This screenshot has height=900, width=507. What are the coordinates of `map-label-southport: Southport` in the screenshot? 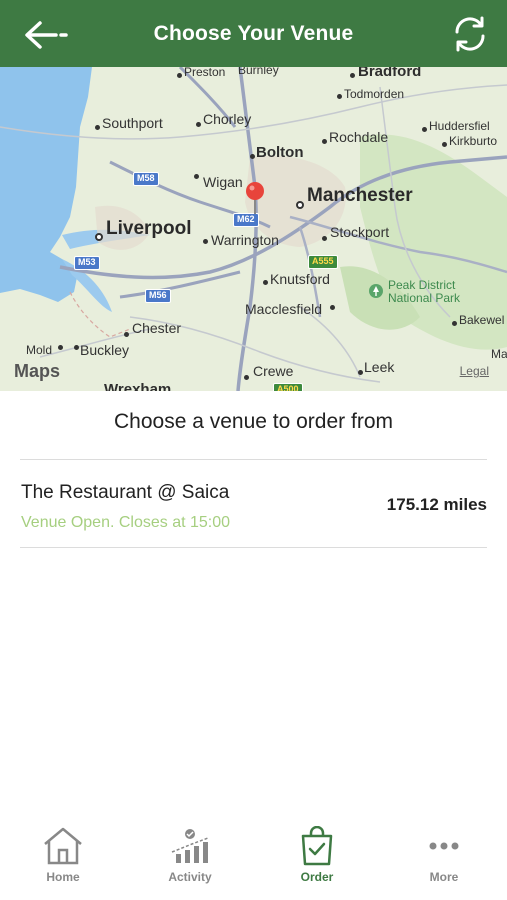 It's located at (132, 123).